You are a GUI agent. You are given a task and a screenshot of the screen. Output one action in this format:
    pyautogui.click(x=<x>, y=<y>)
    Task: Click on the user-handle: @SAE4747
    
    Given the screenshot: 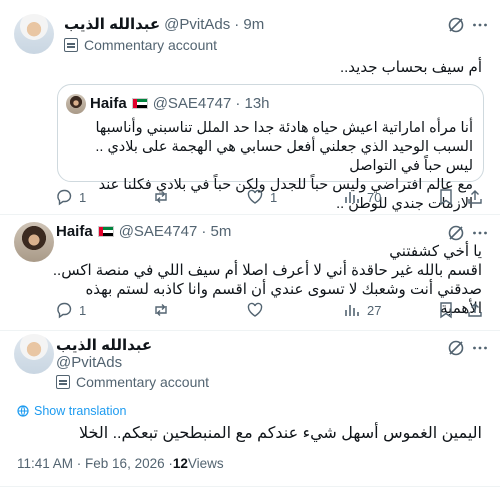 What is the action you would take?
    pyautogui.click(x=158, y=231)
    